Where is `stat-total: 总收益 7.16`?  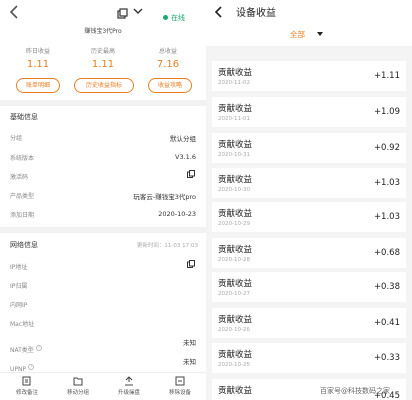 stat-total: 总收益 7.16 is located at coordinates (168, 58).